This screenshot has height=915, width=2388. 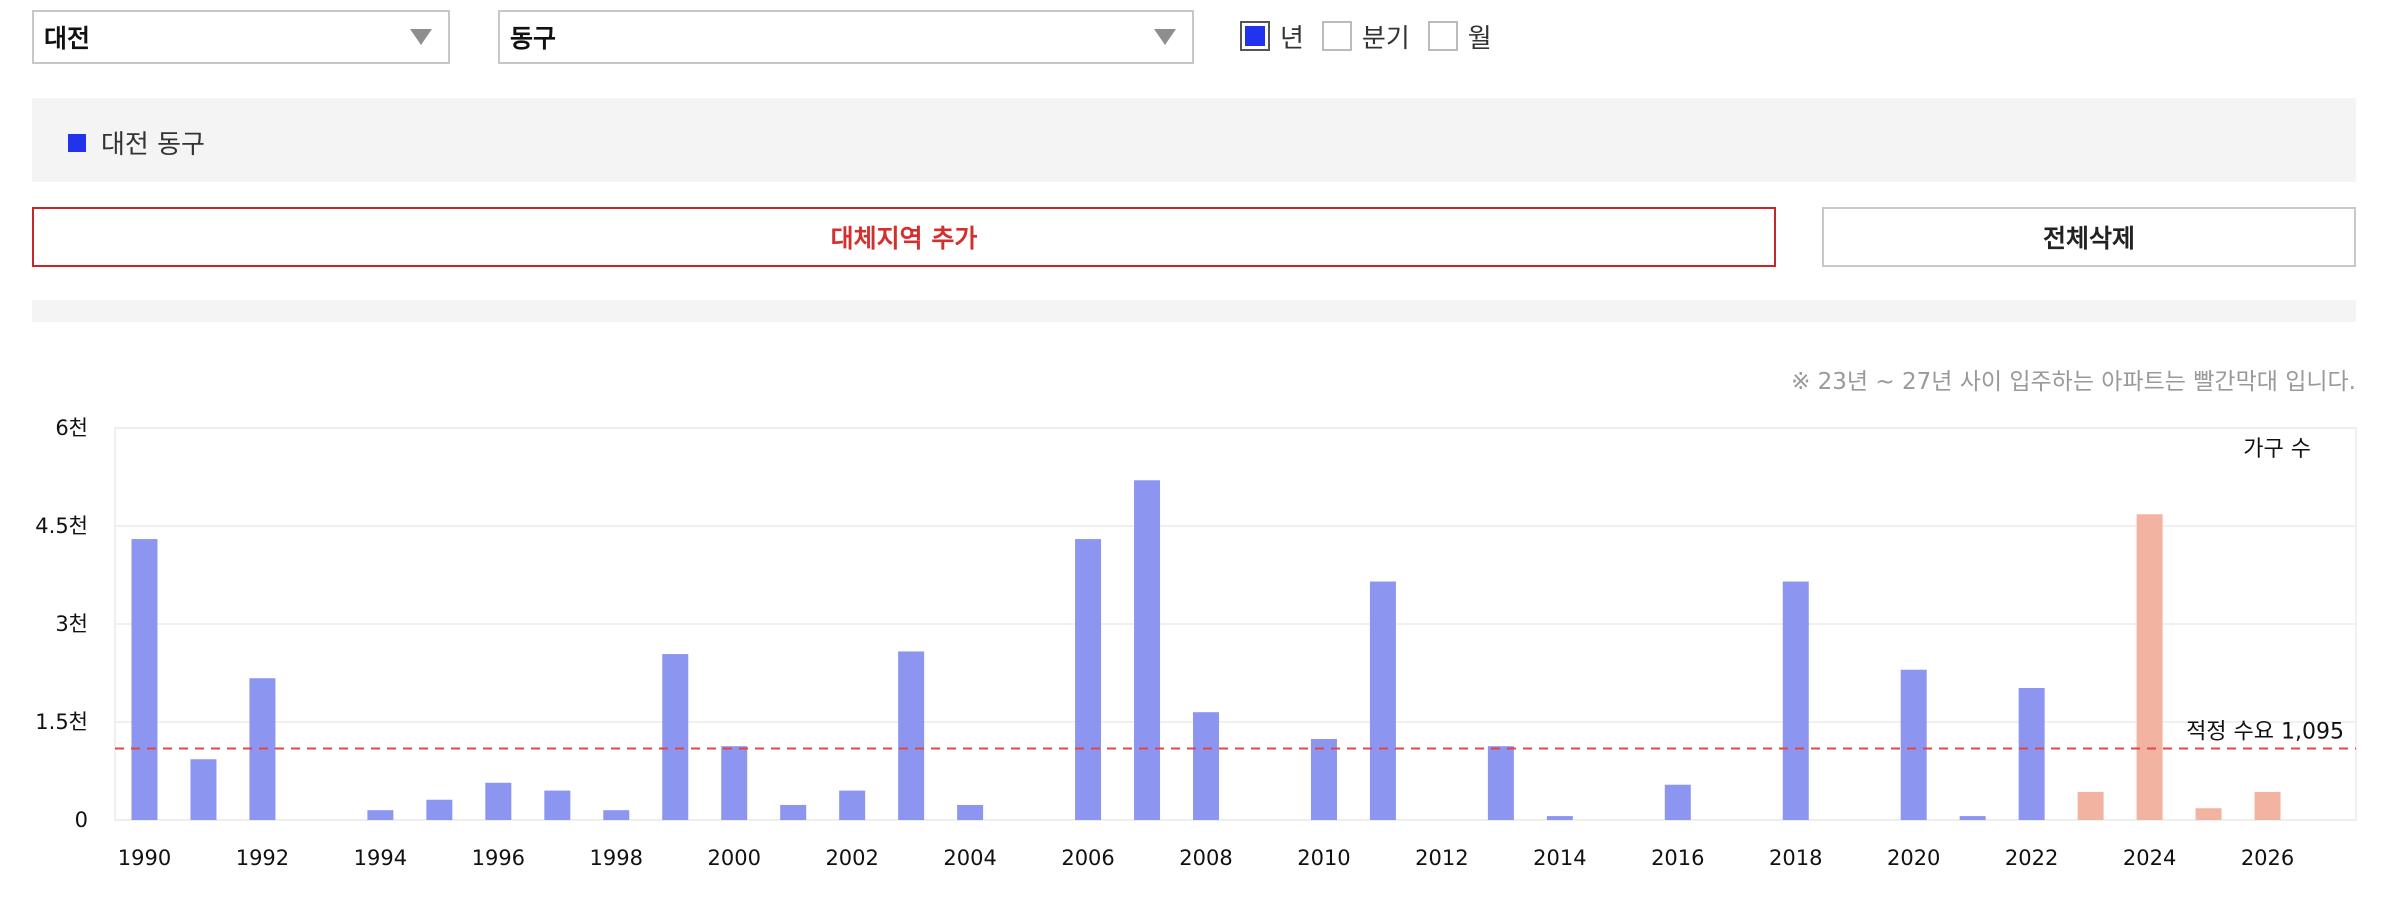 I want to click on city-select-value: 대전, so click(x=67, y=38).